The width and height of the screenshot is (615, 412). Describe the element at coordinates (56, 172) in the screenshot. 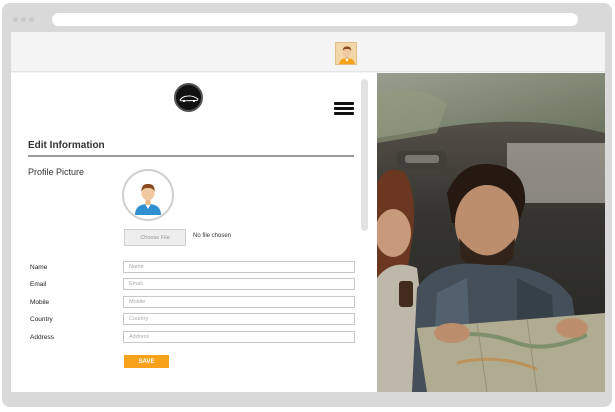

I see `profile-picture-label: Profile Picture` at that location.